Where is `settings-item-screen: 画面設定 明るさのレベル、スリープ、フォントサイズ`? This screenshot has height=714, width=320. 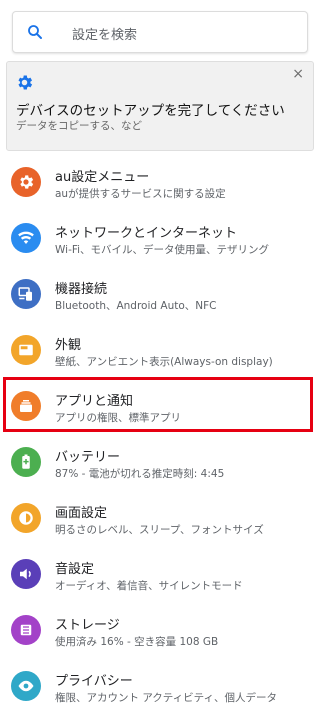
settings-item-screen: 画面設定 明るさのレベル、スリープ、フォントサイズ is located at coordinates (159, 518).